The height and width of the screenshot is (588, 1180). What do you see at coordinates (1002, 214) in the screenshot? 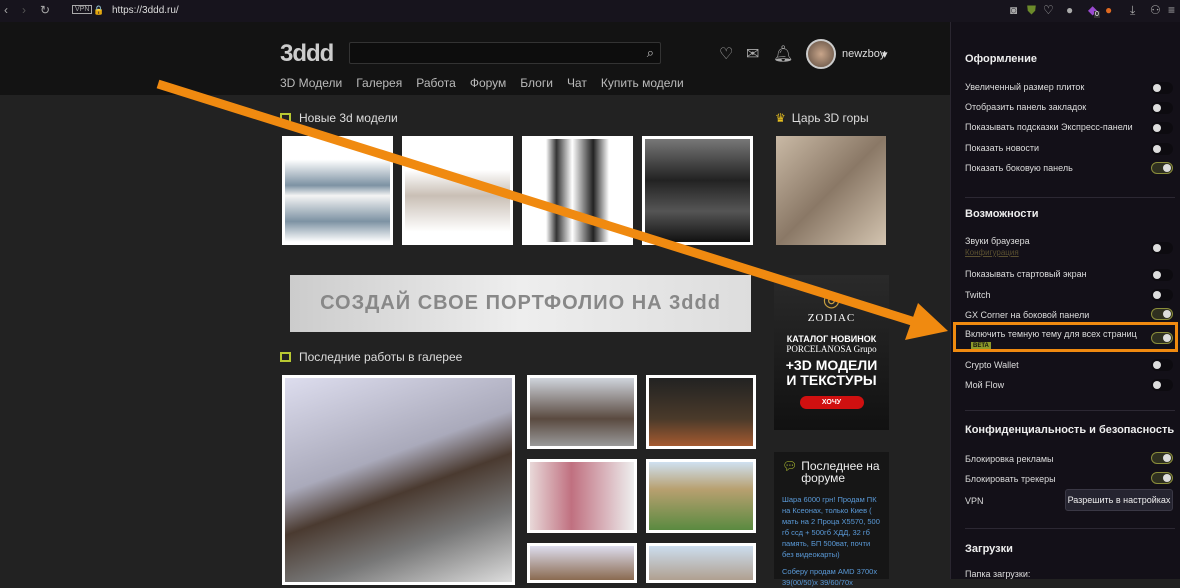
I see `section-heading: Возможности` at bounding box center [1002, 214].